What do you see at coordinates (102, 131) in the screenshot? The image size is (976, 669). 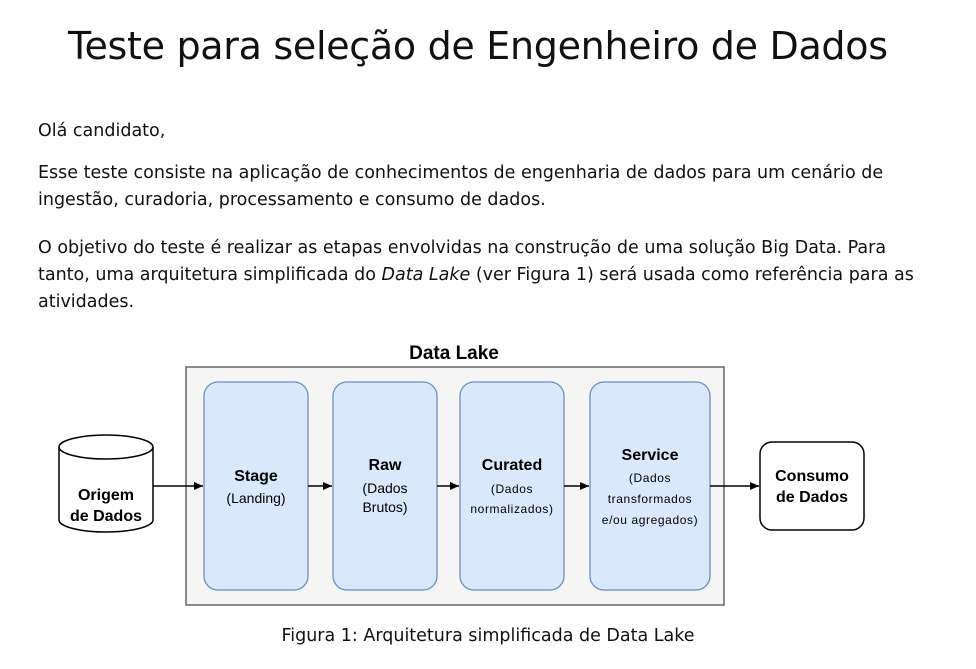 I see `greeting-paragraph: Olá candidato,` at bounding box center [102, 131].